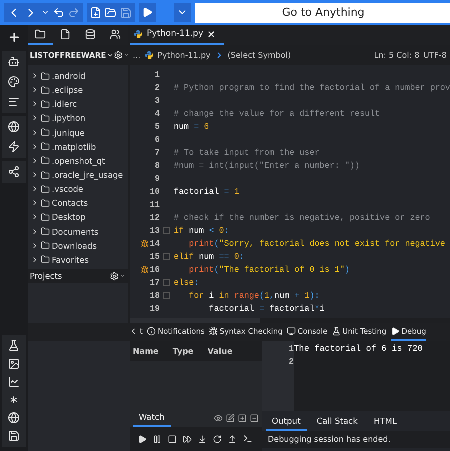 This screenshot has width=450, height=451. I want to click on code-line: if num < 0:, so click(202, 231).